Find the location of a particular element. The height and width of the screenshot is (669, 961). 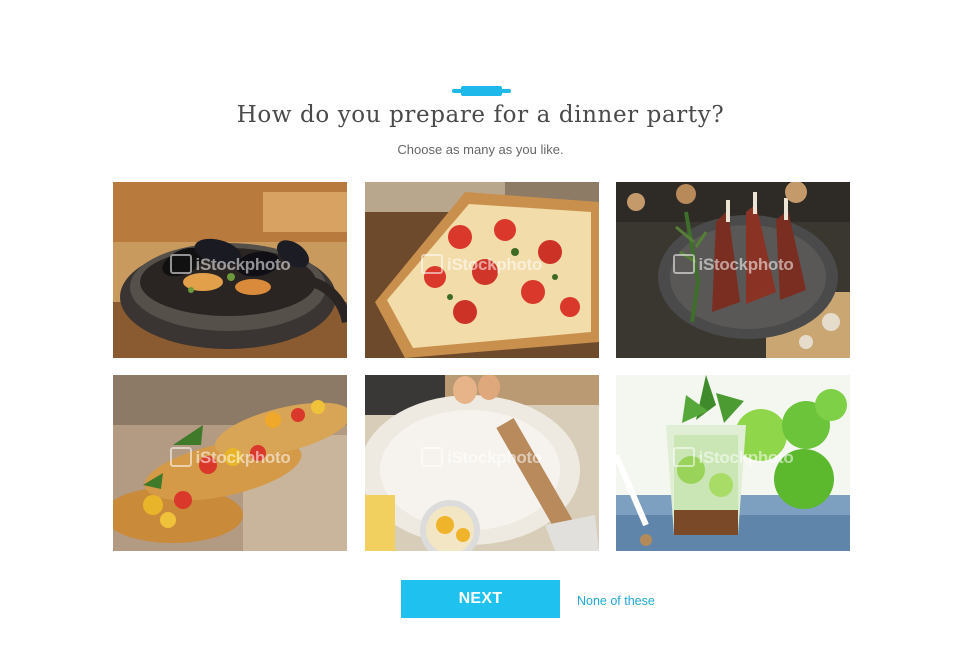

baking-flour-image is located at coordinates (481, 463).